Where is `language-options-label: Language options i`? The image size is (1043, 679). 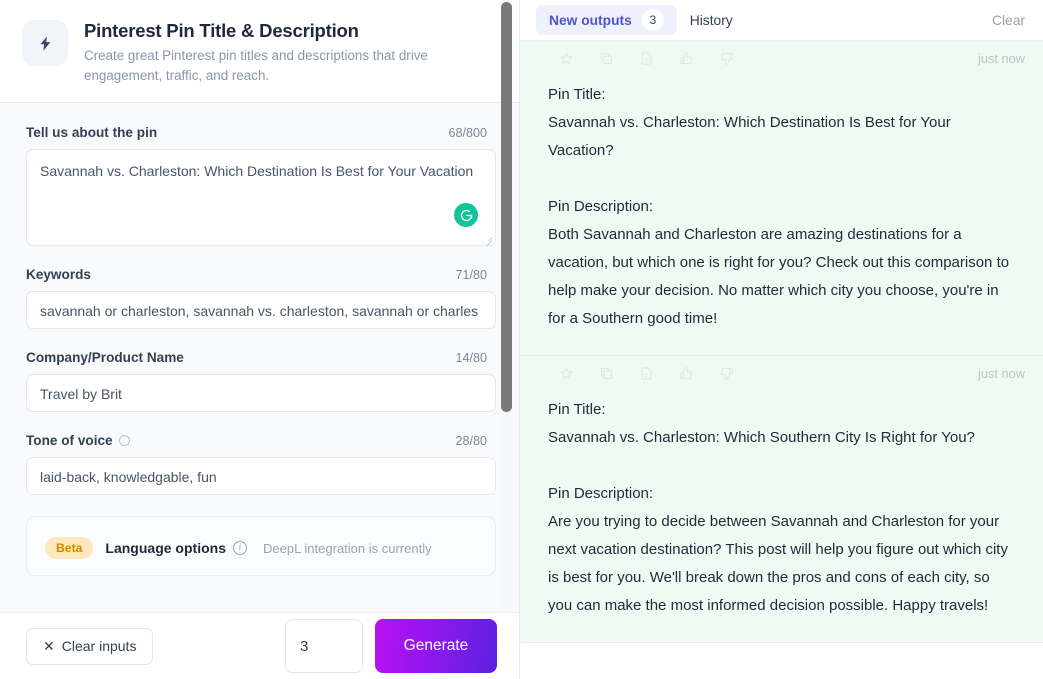 language-options-label: Language options i is located at coordinates (176, 548).